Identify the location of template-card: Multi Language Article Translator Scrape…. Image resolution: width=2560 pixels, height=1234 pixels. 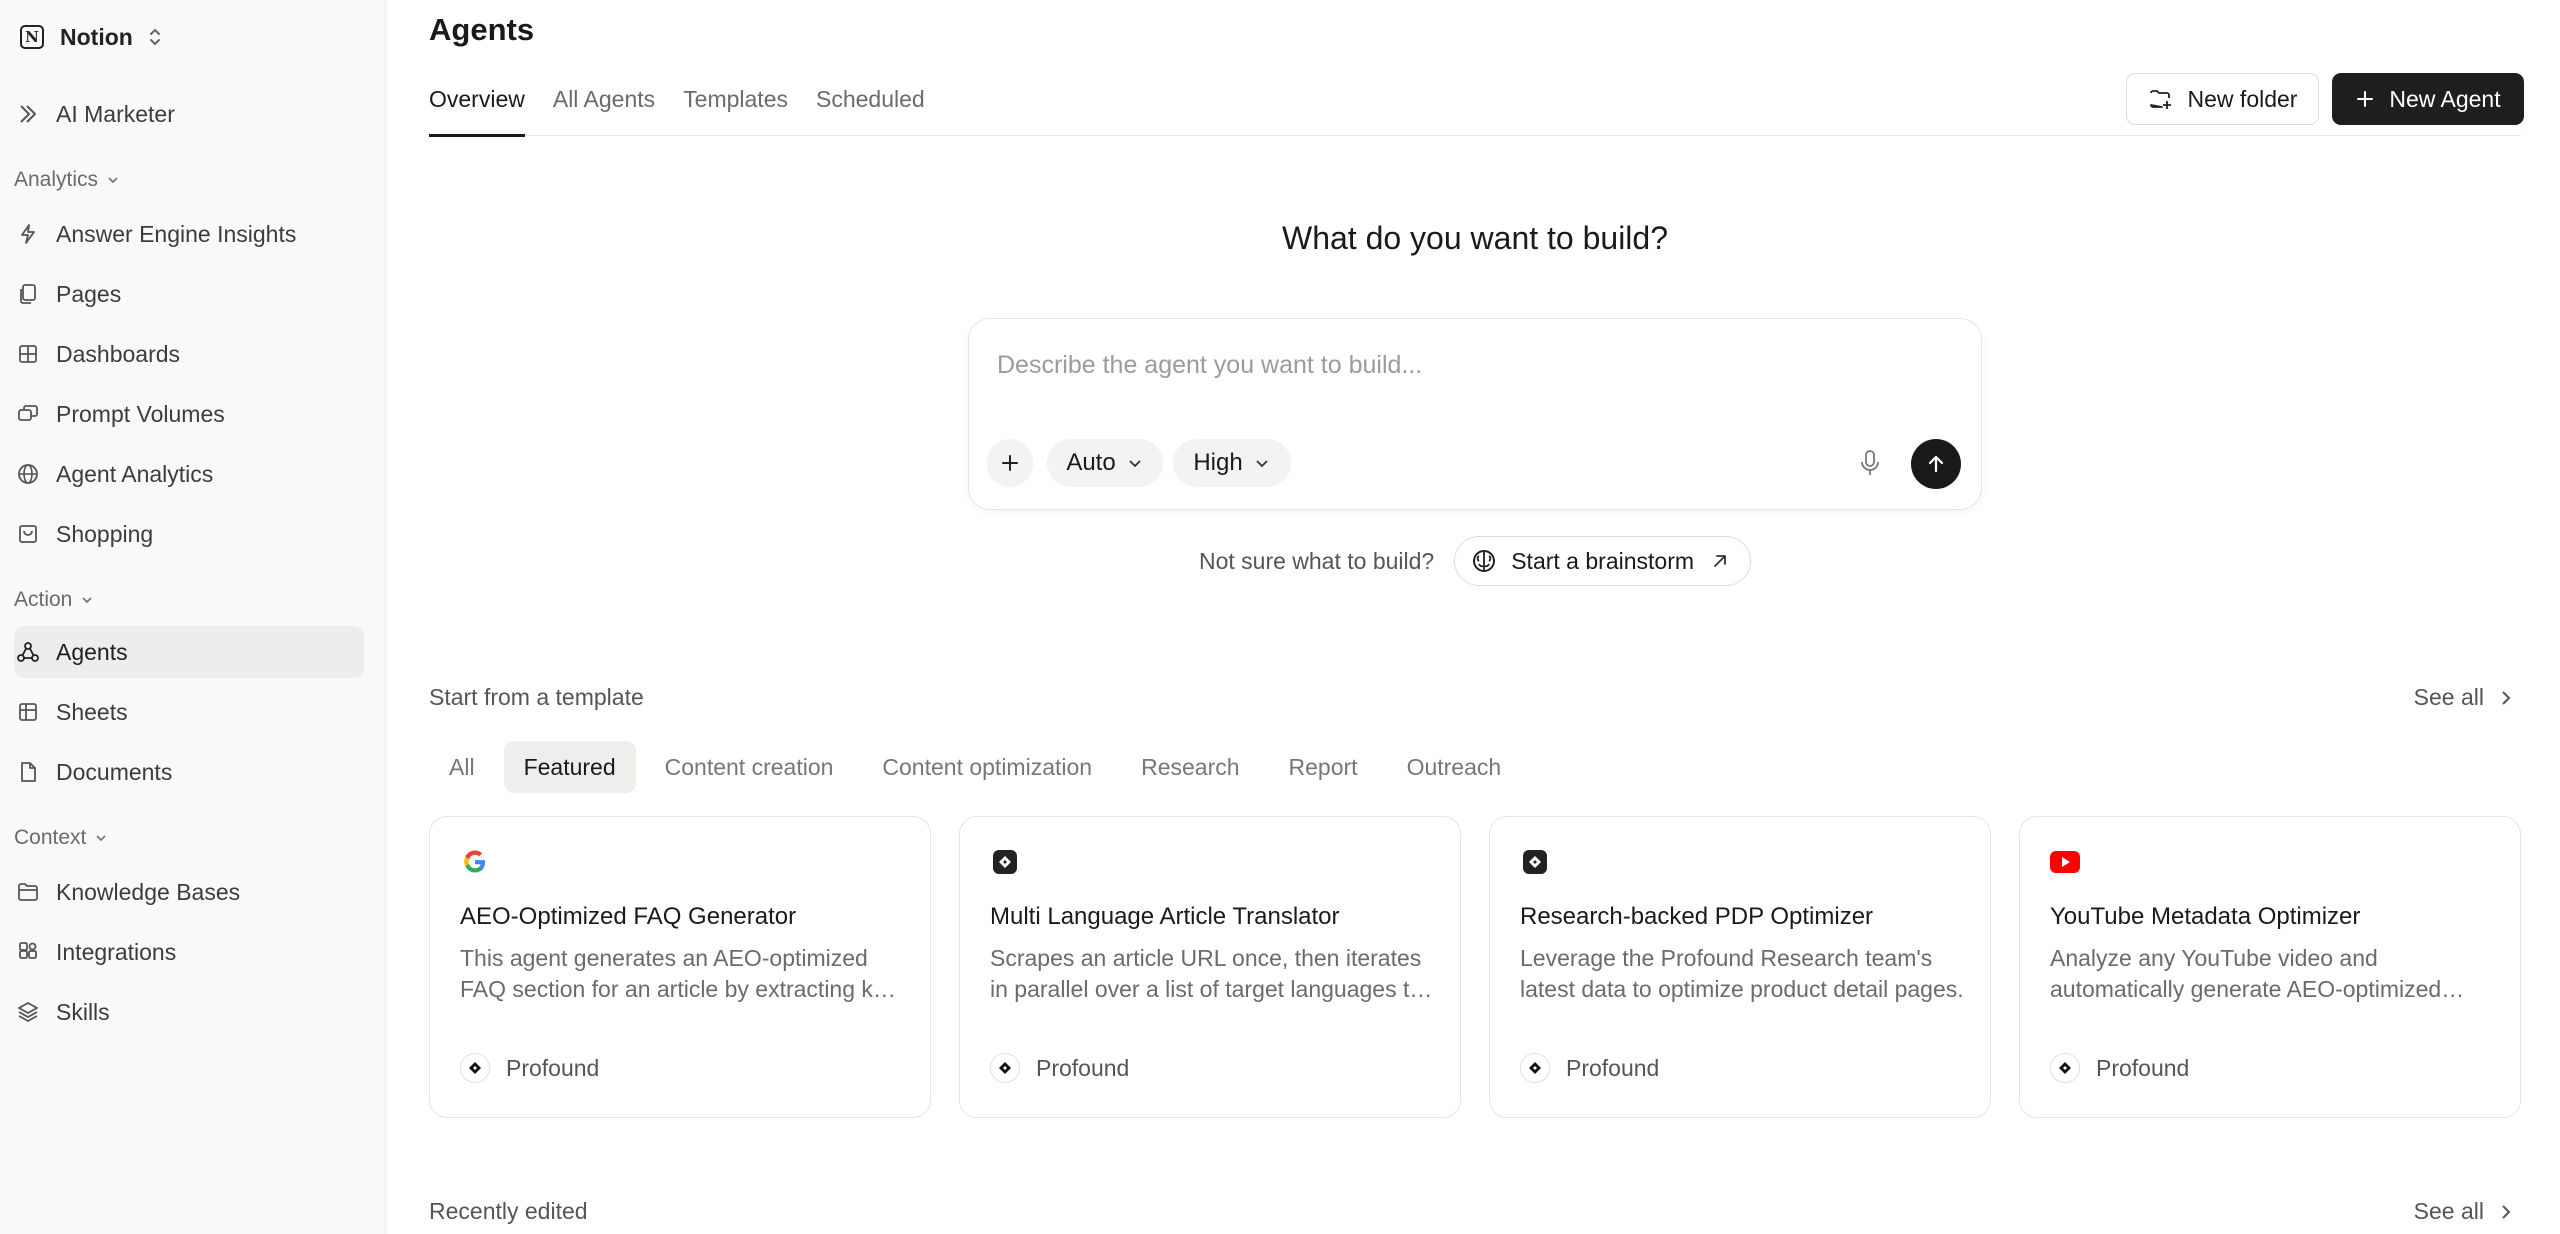
(1210, 967).